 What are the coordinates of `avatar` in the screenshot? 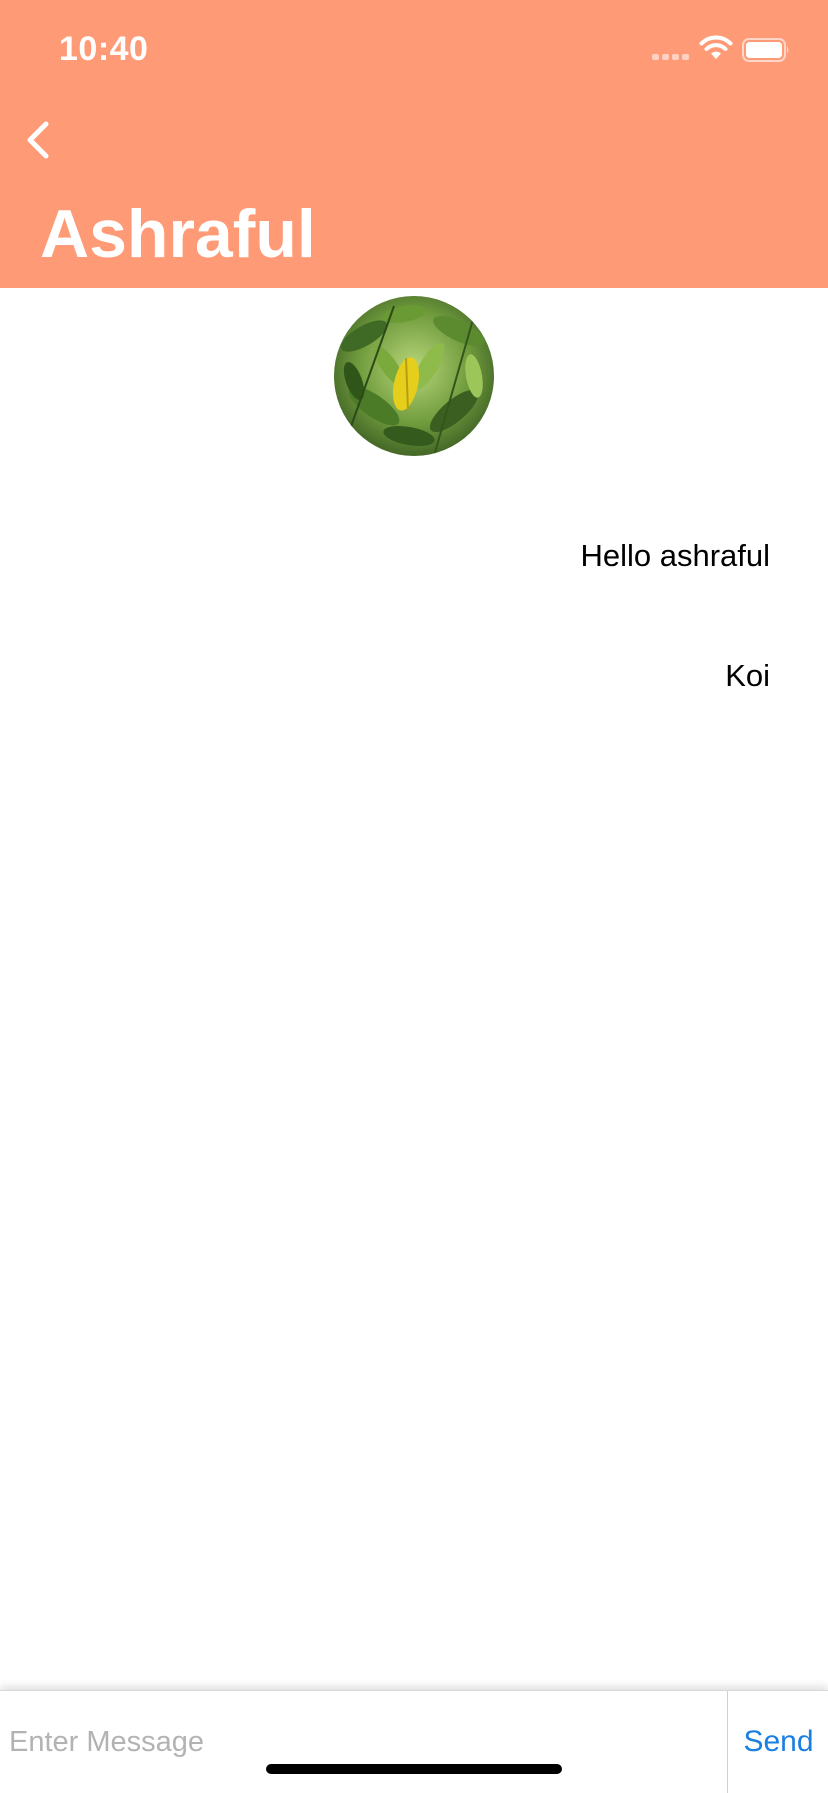 It's located at (414, 376).